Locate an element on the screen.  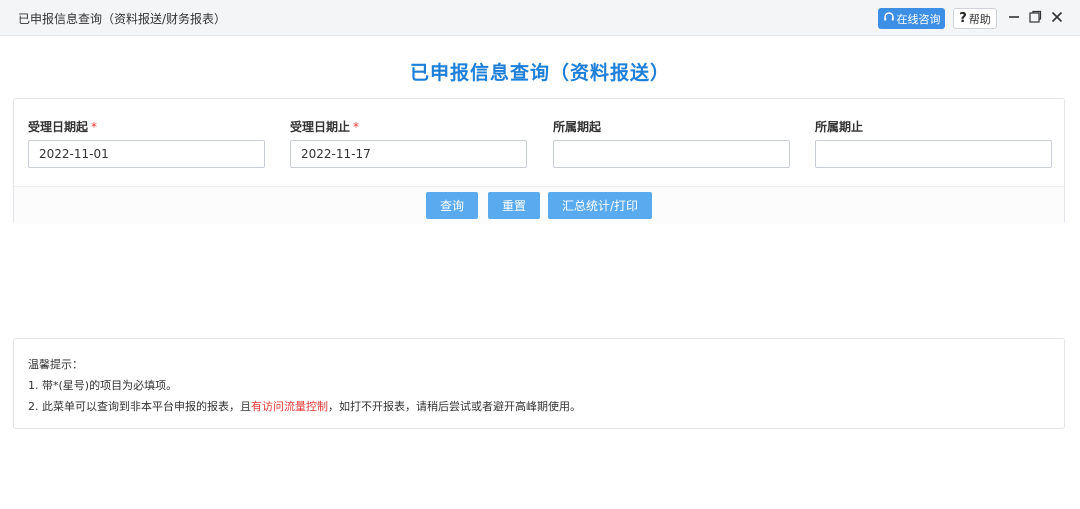
online-consult-button: 在线咨询 is located at coordinates (911, 18).